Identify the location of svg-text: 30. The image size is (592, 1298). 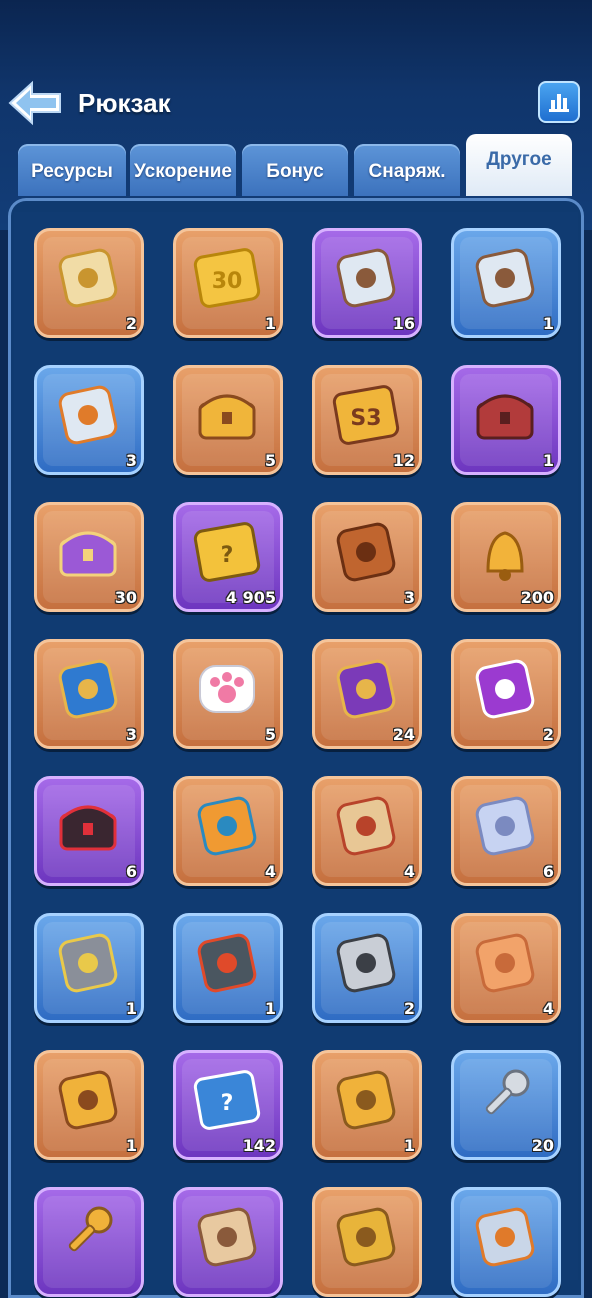
(227, 281).